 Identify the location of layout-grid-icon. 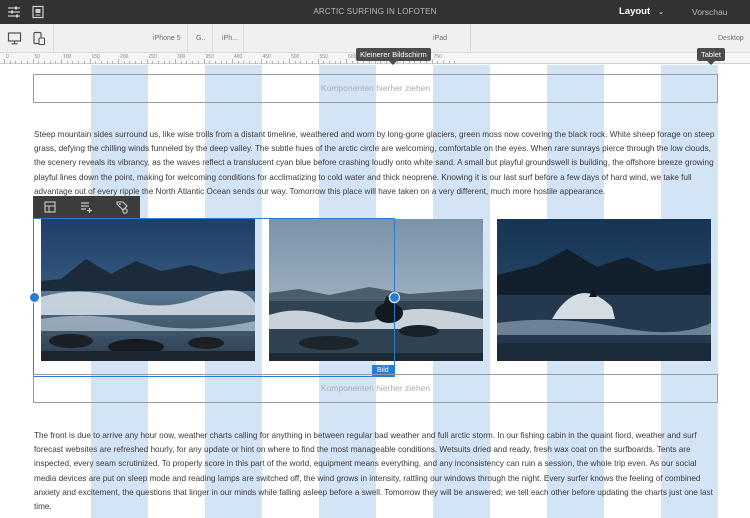
(50, 207).